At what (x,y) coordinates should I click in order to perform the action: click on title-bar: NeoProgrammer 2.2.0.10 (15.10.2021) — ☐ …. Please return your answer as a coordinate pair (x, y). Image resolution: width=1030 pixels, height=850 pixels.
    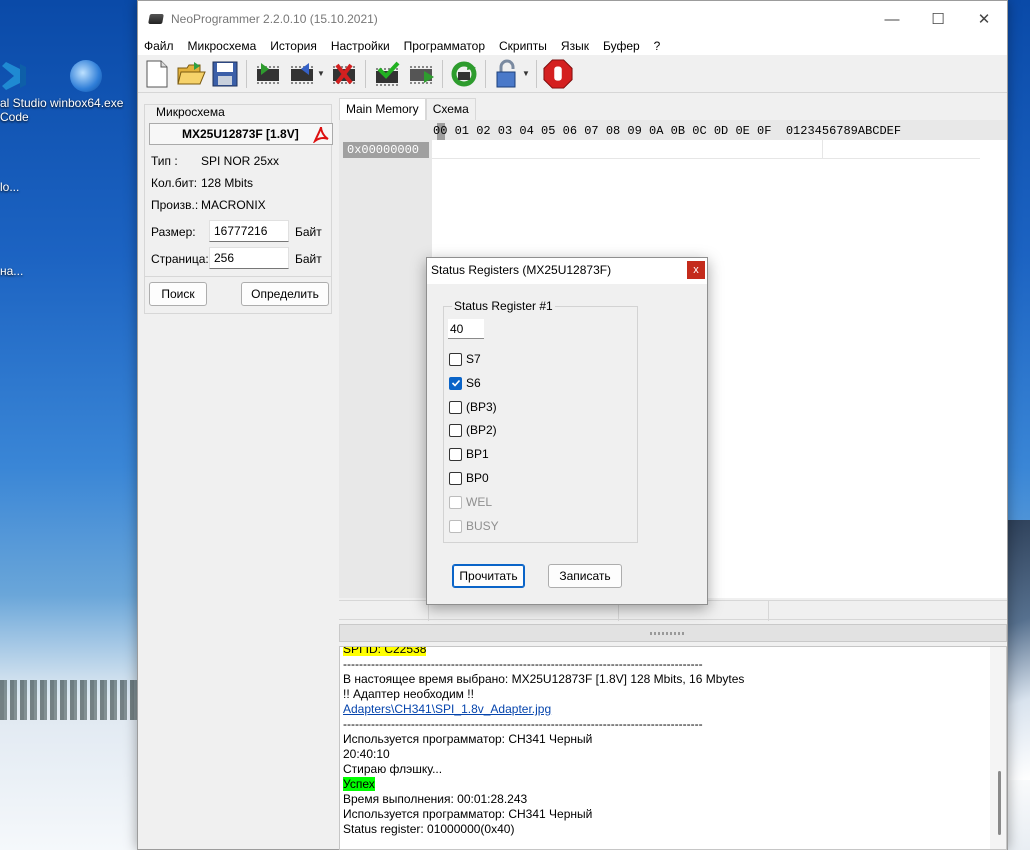
    Looking at the image, I should click on (572, 19).